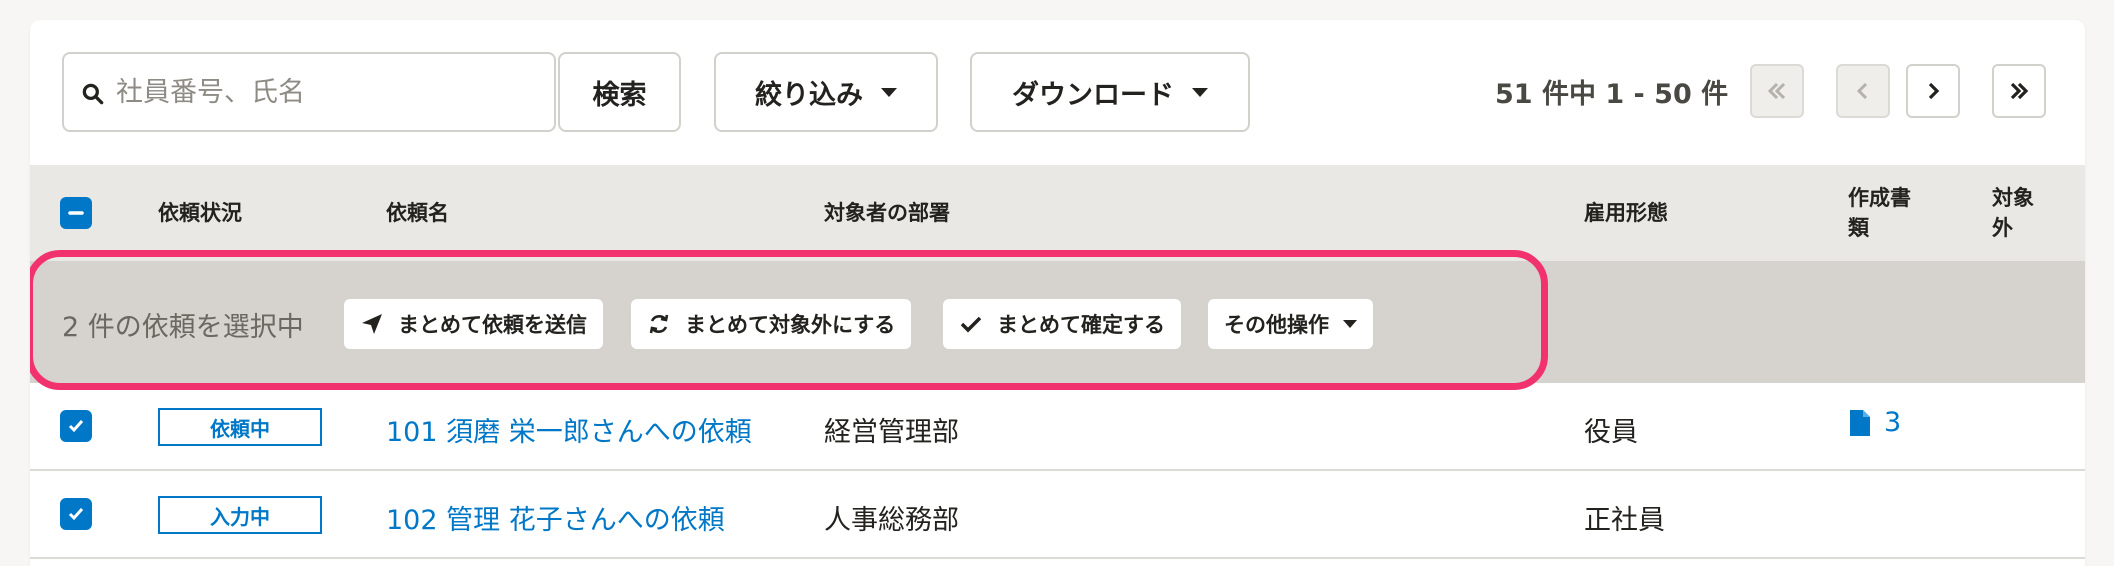 Image resolution: width=2114 pixels, height=566 pixels. Describe the element at coordinates (1093, 95) in the screenshot. I see `download-button-label: ダウンロード` at that location.